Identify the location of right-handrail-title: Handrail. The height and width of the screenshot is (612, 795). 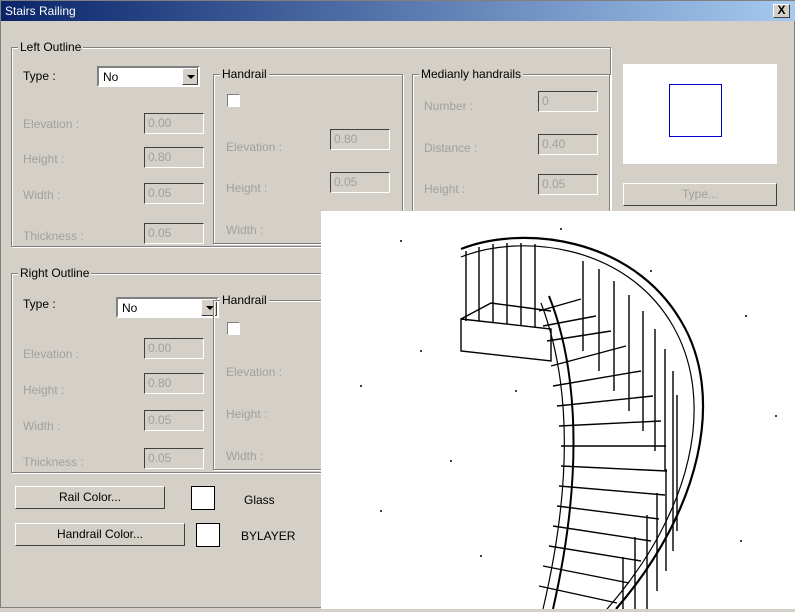
(244, 300).